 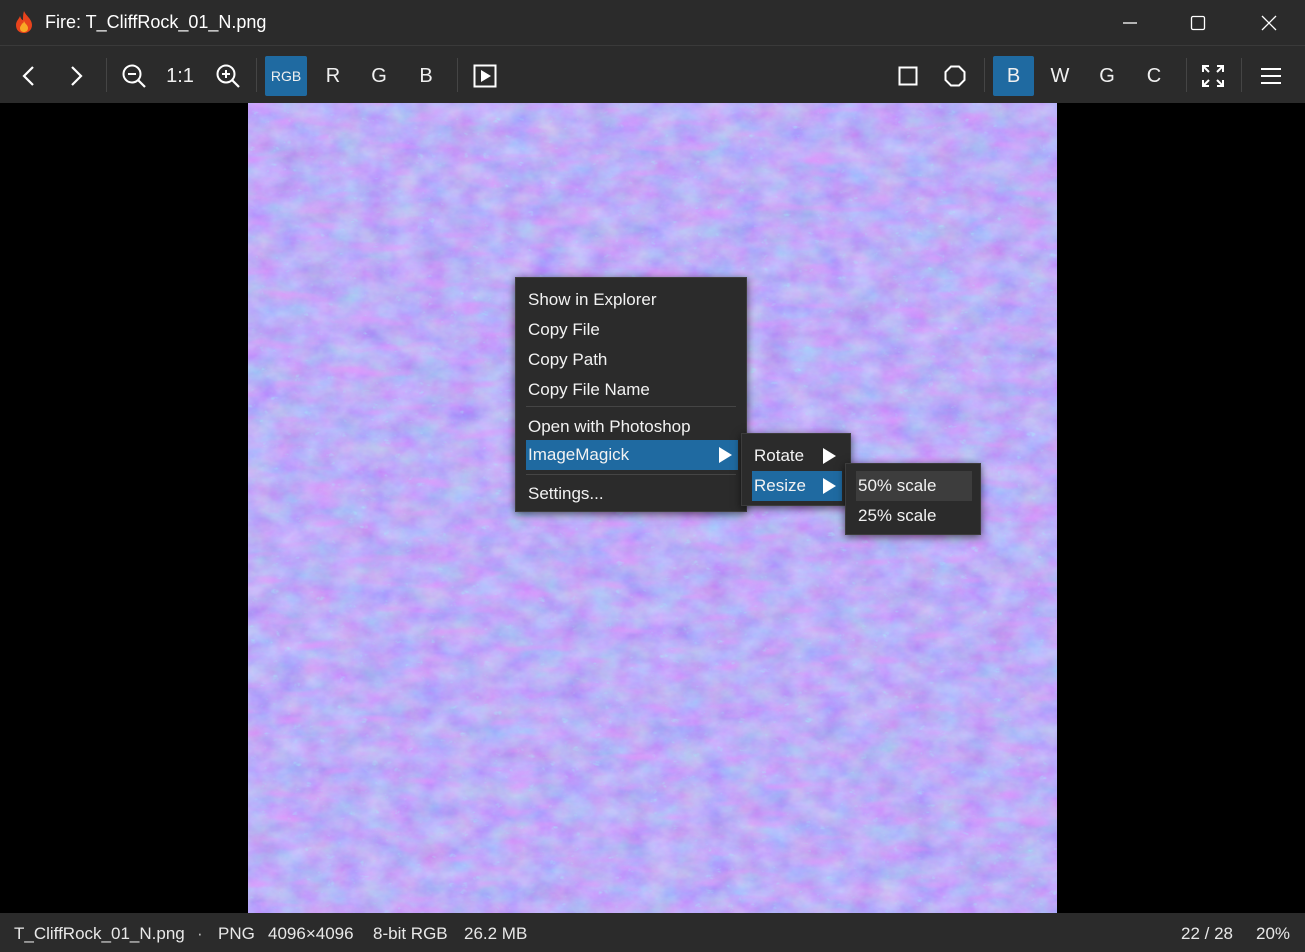 I want to click on status-dimensions: 4096×4096, so click(x=311, y=933).